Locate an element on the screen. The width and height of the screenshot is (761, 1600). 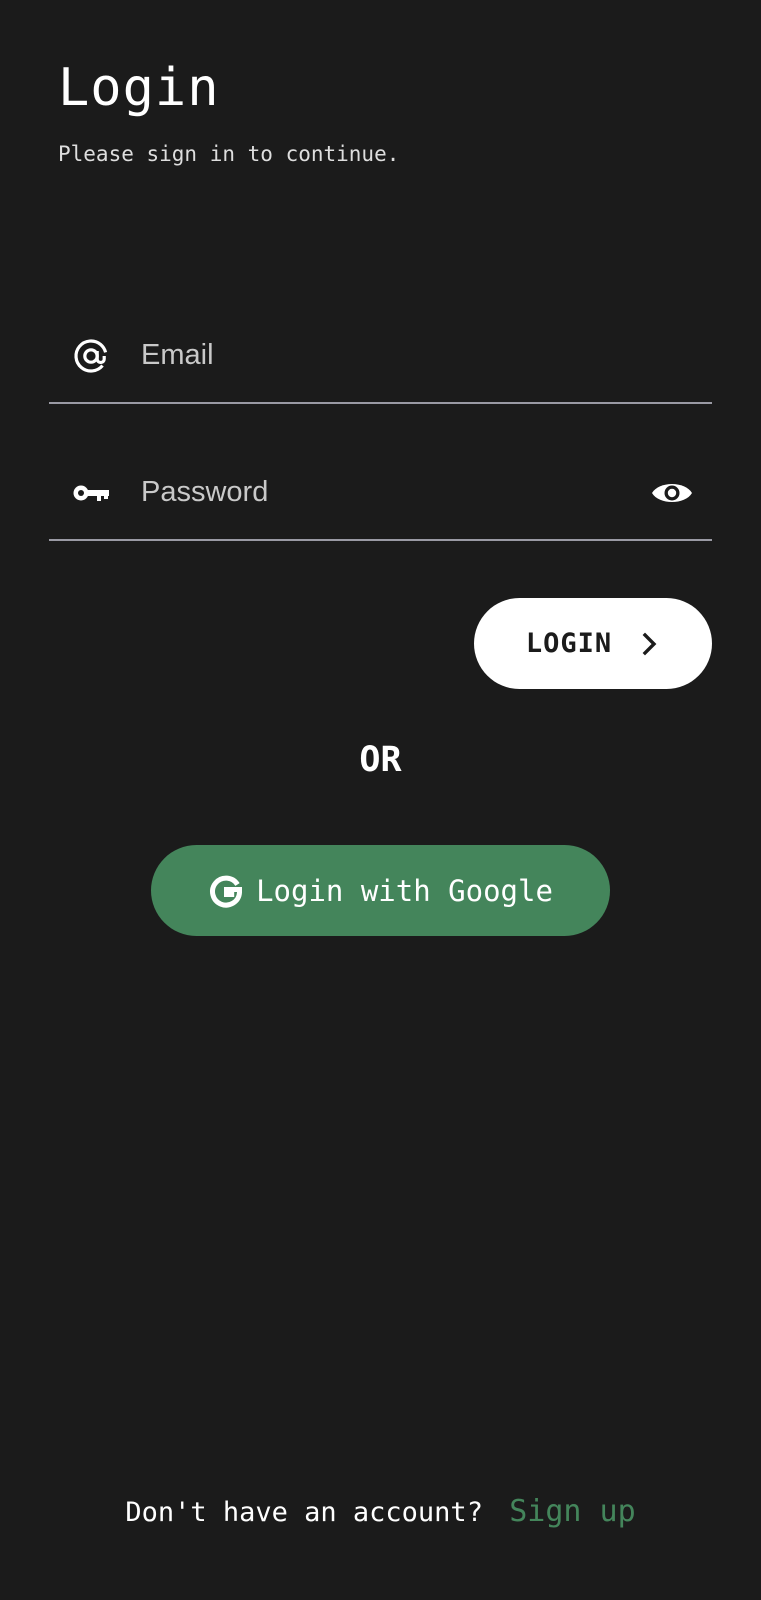
google-g-icon is located at coordinates (226, 891).